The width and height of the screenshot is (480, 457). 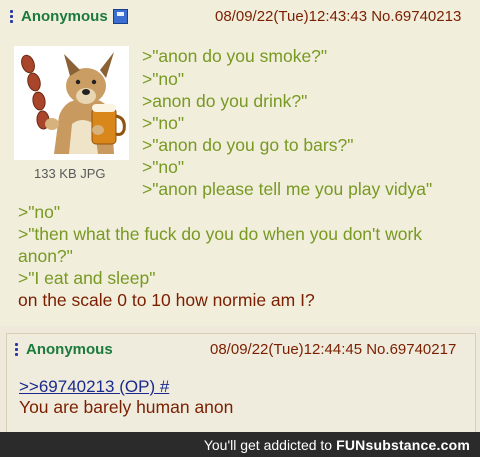 I want to click on op-thumbnail-image, so click(x=71, y=103).